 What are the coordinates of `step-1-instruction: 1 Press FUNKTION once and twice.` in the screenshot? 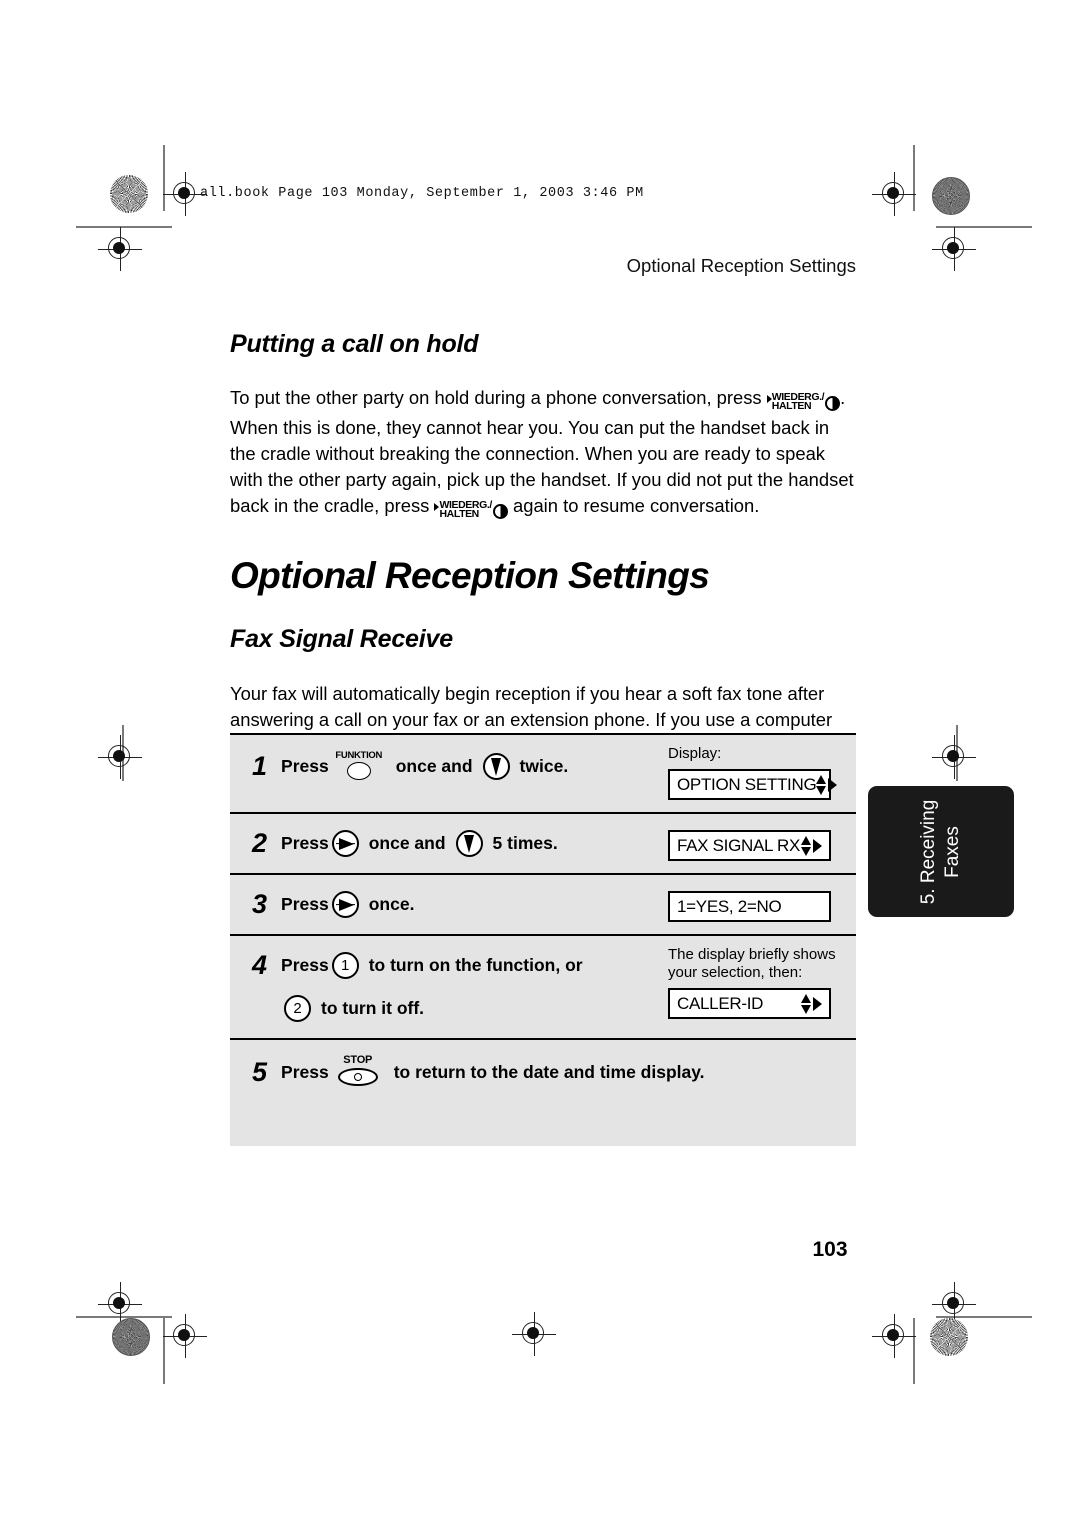 It's located at (445, 766).